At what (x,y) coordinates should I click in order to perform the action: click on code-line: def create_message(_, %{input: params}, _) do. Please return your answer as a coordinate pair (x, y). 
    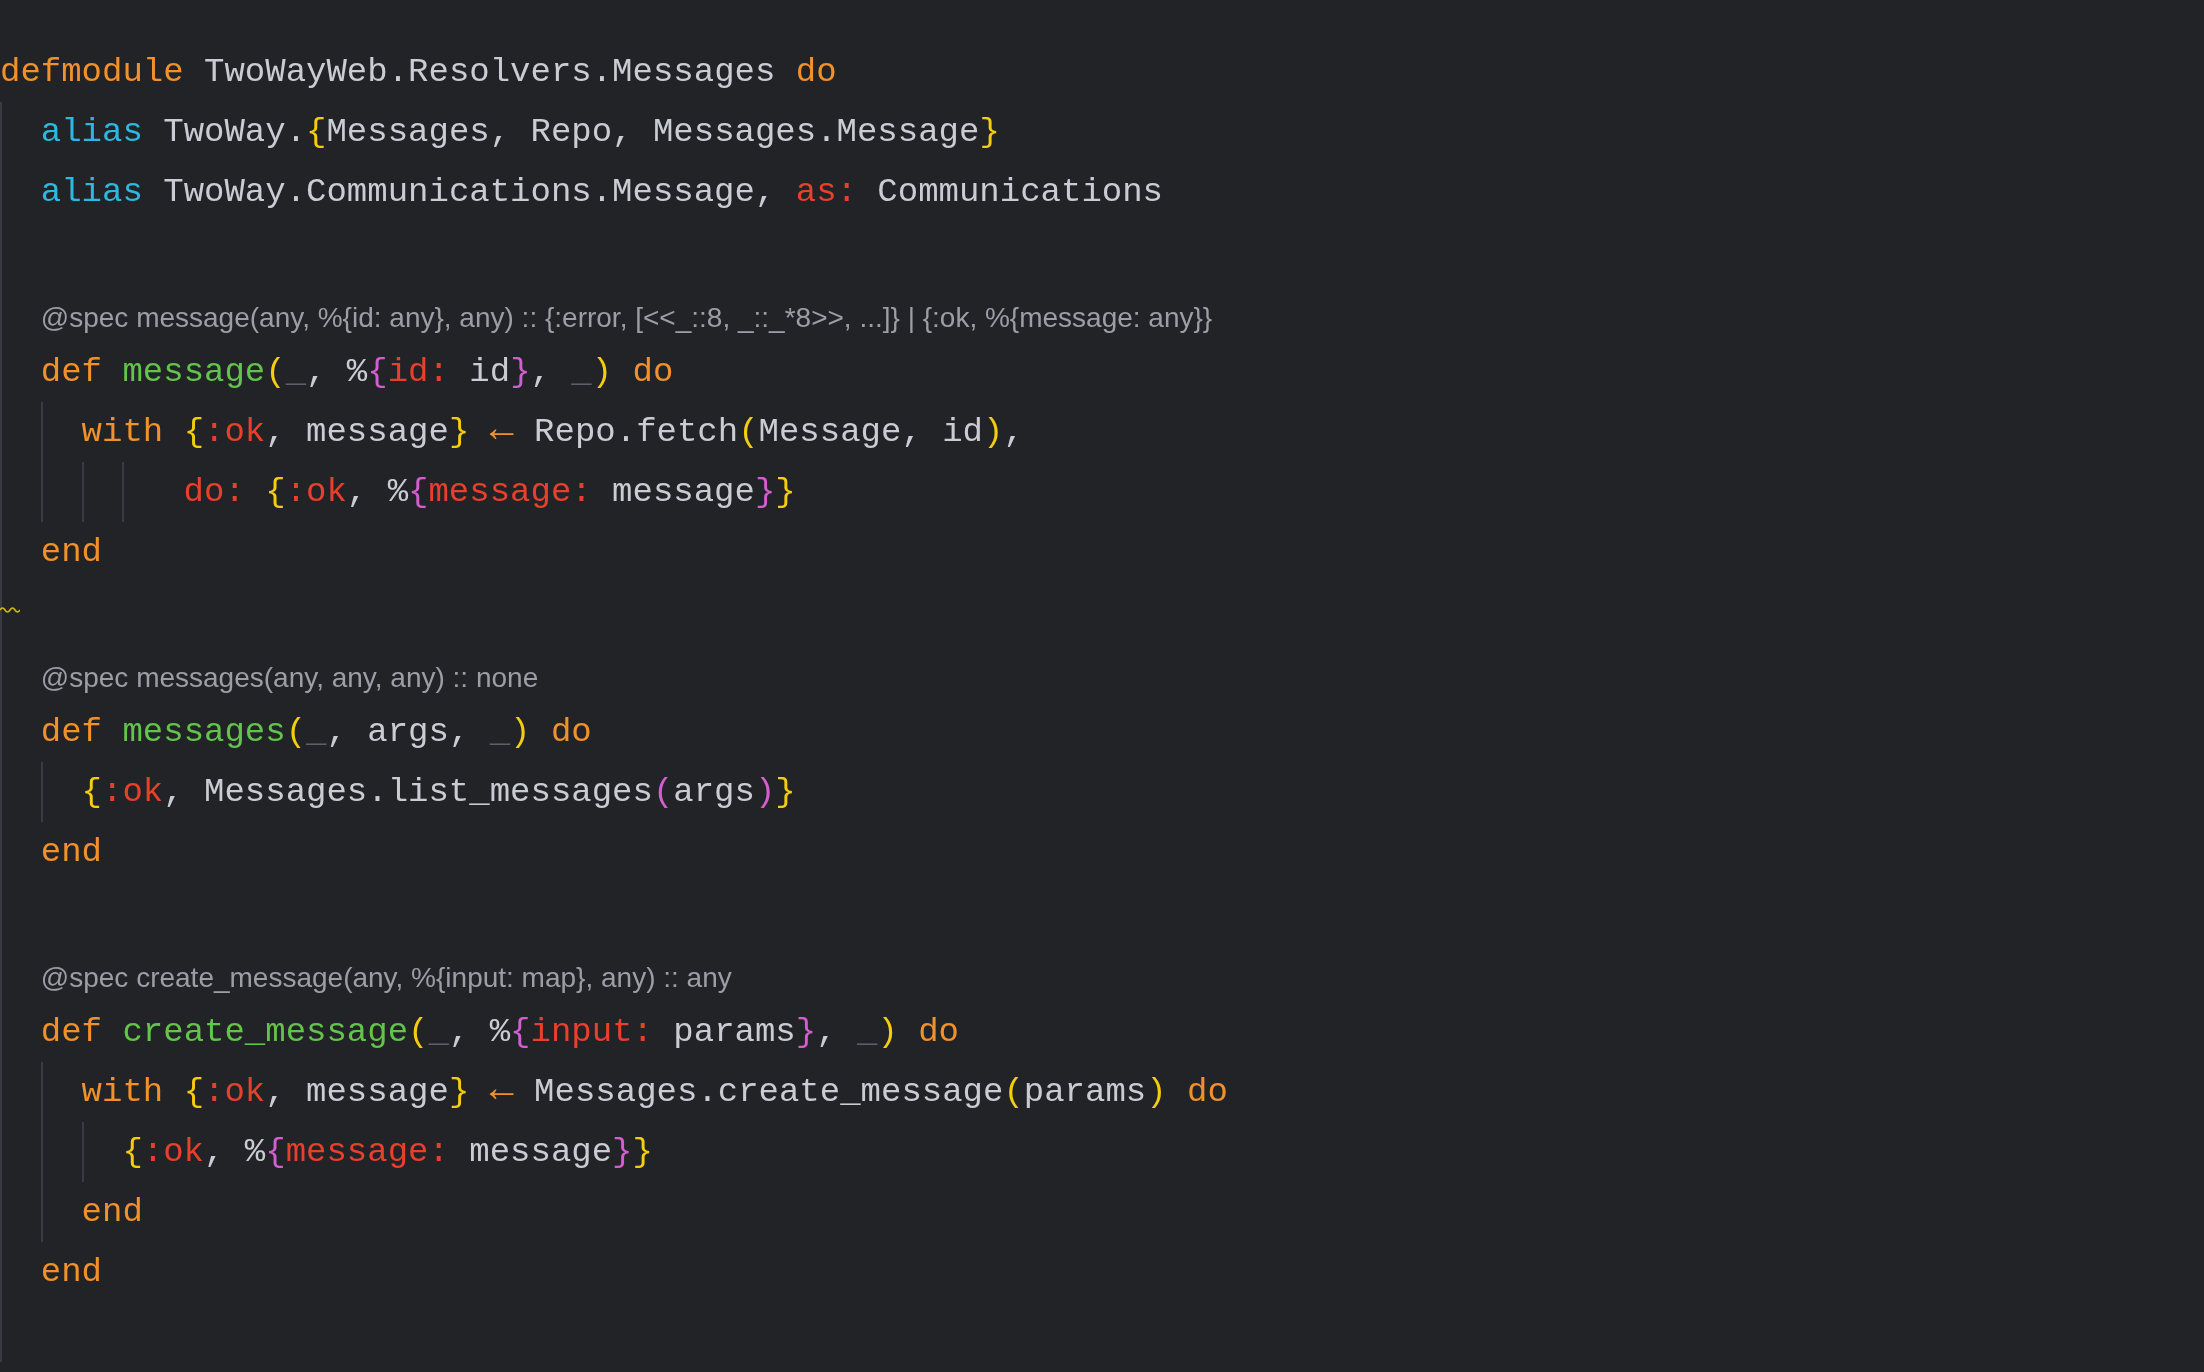
    Looking at the image, I should click on (499, 1032).